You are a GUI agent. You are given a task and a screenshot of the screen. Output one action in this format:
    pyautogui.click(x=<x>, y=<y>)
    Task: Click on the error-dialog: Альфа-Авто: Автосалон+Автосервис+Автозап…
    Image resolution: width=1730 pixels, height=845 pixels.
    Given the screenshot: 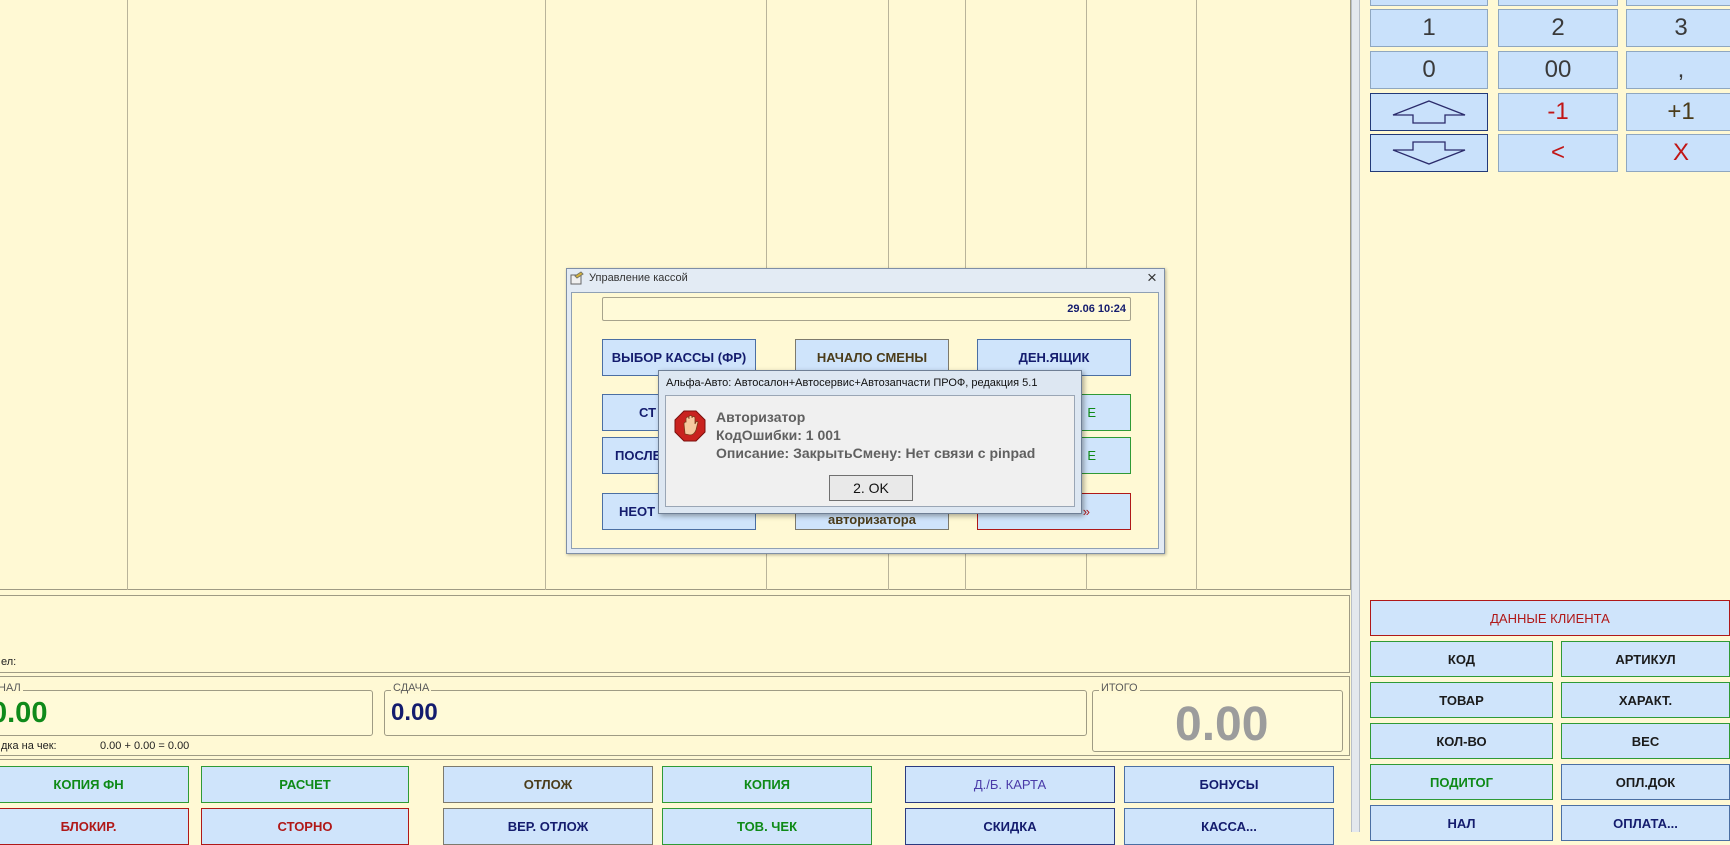 What is the action you would take?
    pyautogui.click(x=870, y=442)
    